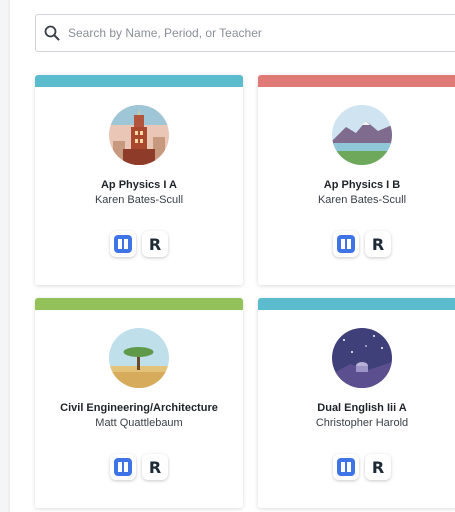  What do you see at coordinates (138, 185) in the screenshot?
I see `course-name: Ap Physics I A` at bounding box center [138, 185].